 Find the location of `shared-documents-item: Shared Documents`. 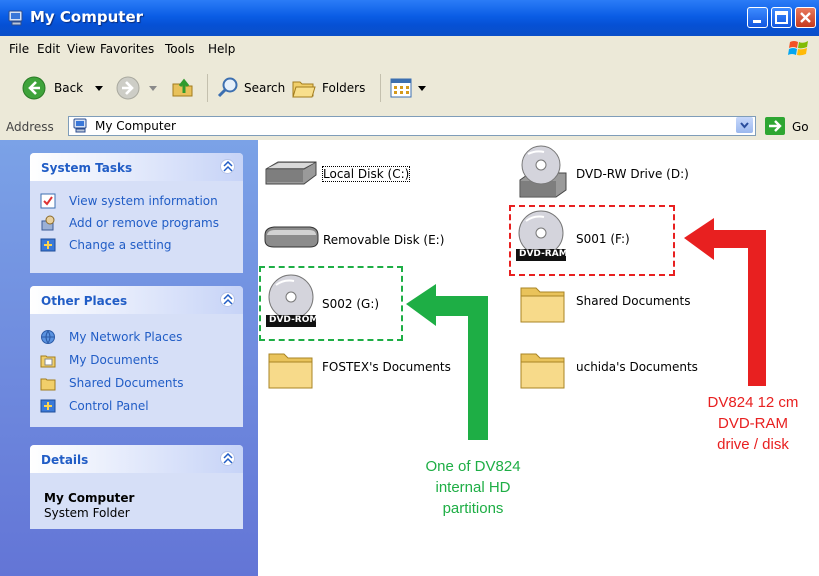

shared-documents-item: Shared Documents is located at coordinates (604, 304).